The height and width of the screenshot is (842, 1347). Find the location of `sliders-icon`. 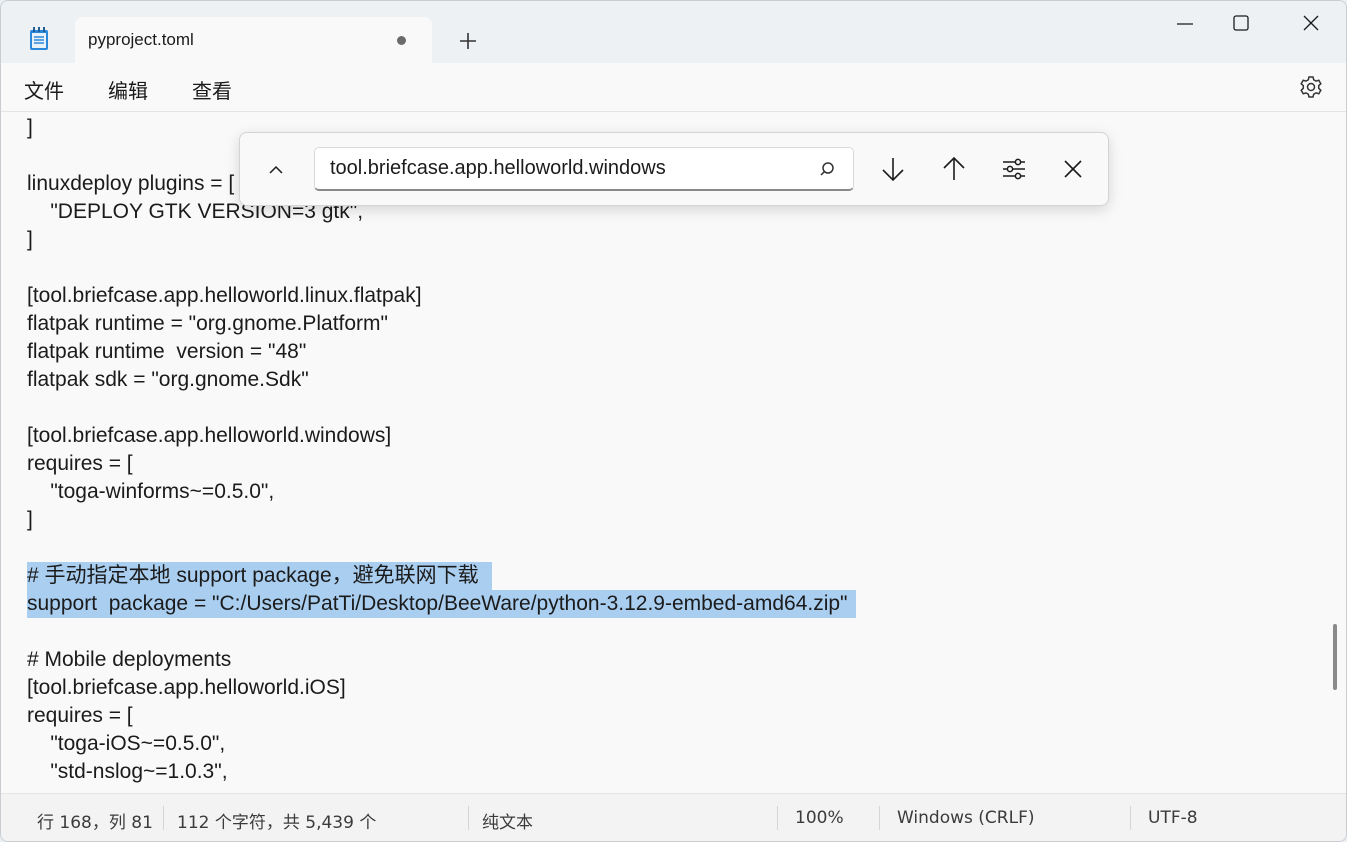

sliders-icon is located at coordinates (1014, 169).